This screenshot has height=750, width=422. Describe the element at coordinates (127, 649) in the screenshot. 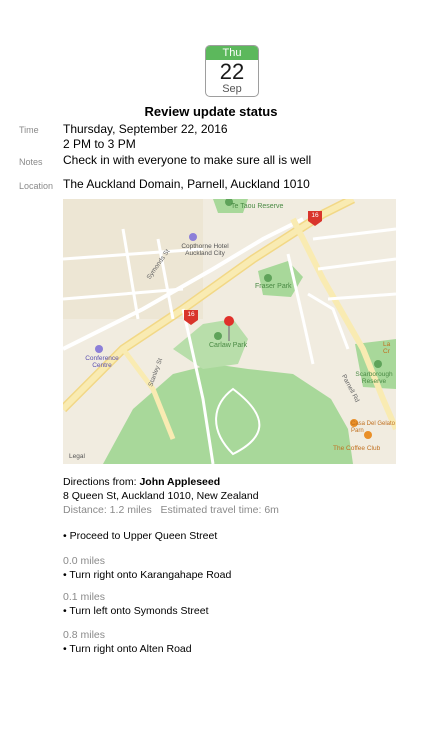

I see `direction-step: • Turn right onto Alten Road` at that location.